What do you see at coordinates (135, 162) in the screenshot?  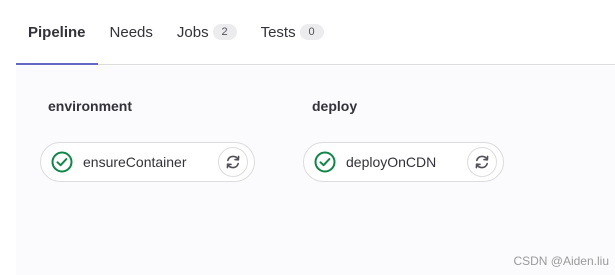 I see `job-name: ensureContainer` at bounding box center [135, 162].